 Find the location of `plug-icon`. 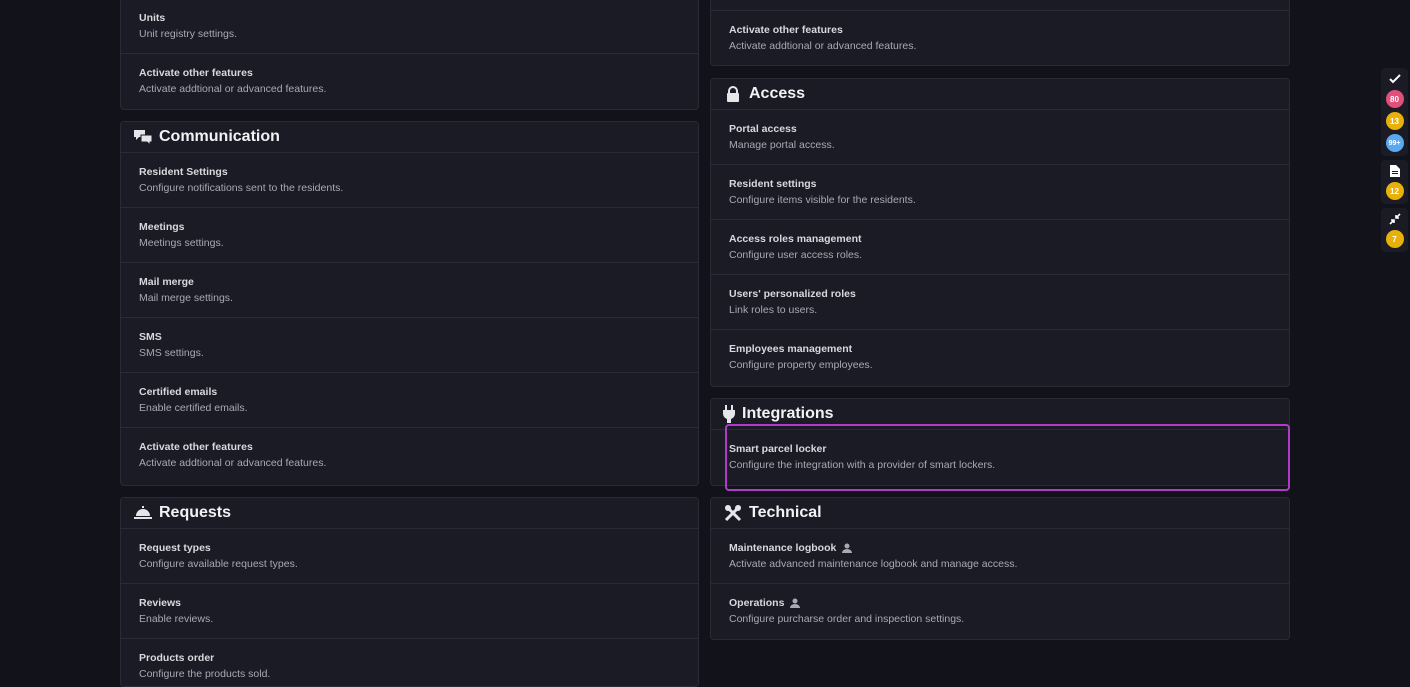

plug-icon is located at coordinates (729, 414).